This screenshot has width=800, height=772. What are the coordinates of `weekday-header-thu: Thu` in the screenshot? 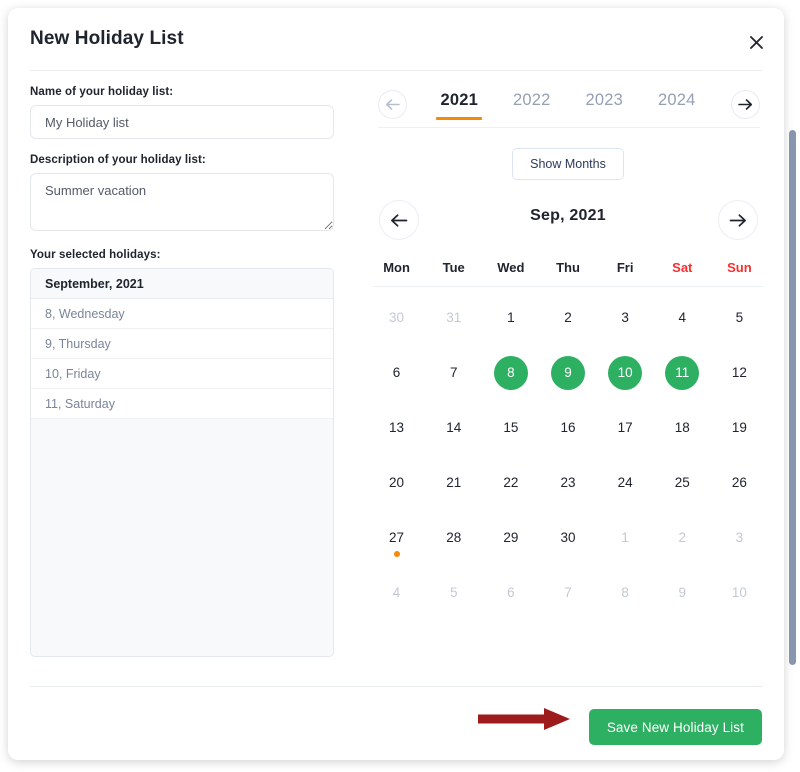 It's located at (568, 267).